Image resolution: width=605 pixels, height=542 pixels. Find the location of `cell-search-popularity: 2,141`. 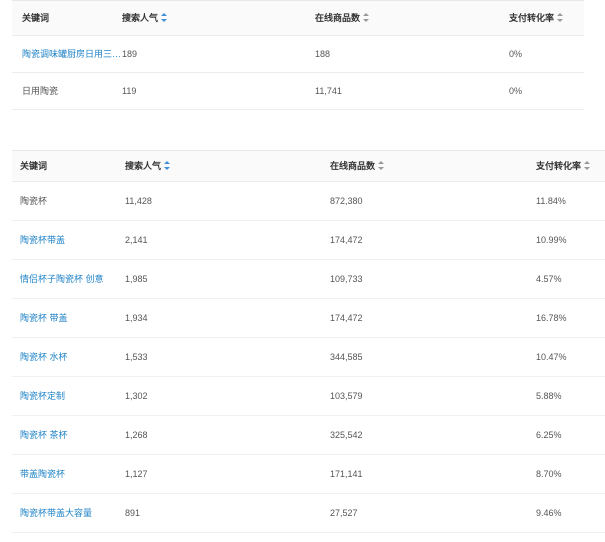

cell-search-popularity: 2,141 is located at coordinates (136, 240).